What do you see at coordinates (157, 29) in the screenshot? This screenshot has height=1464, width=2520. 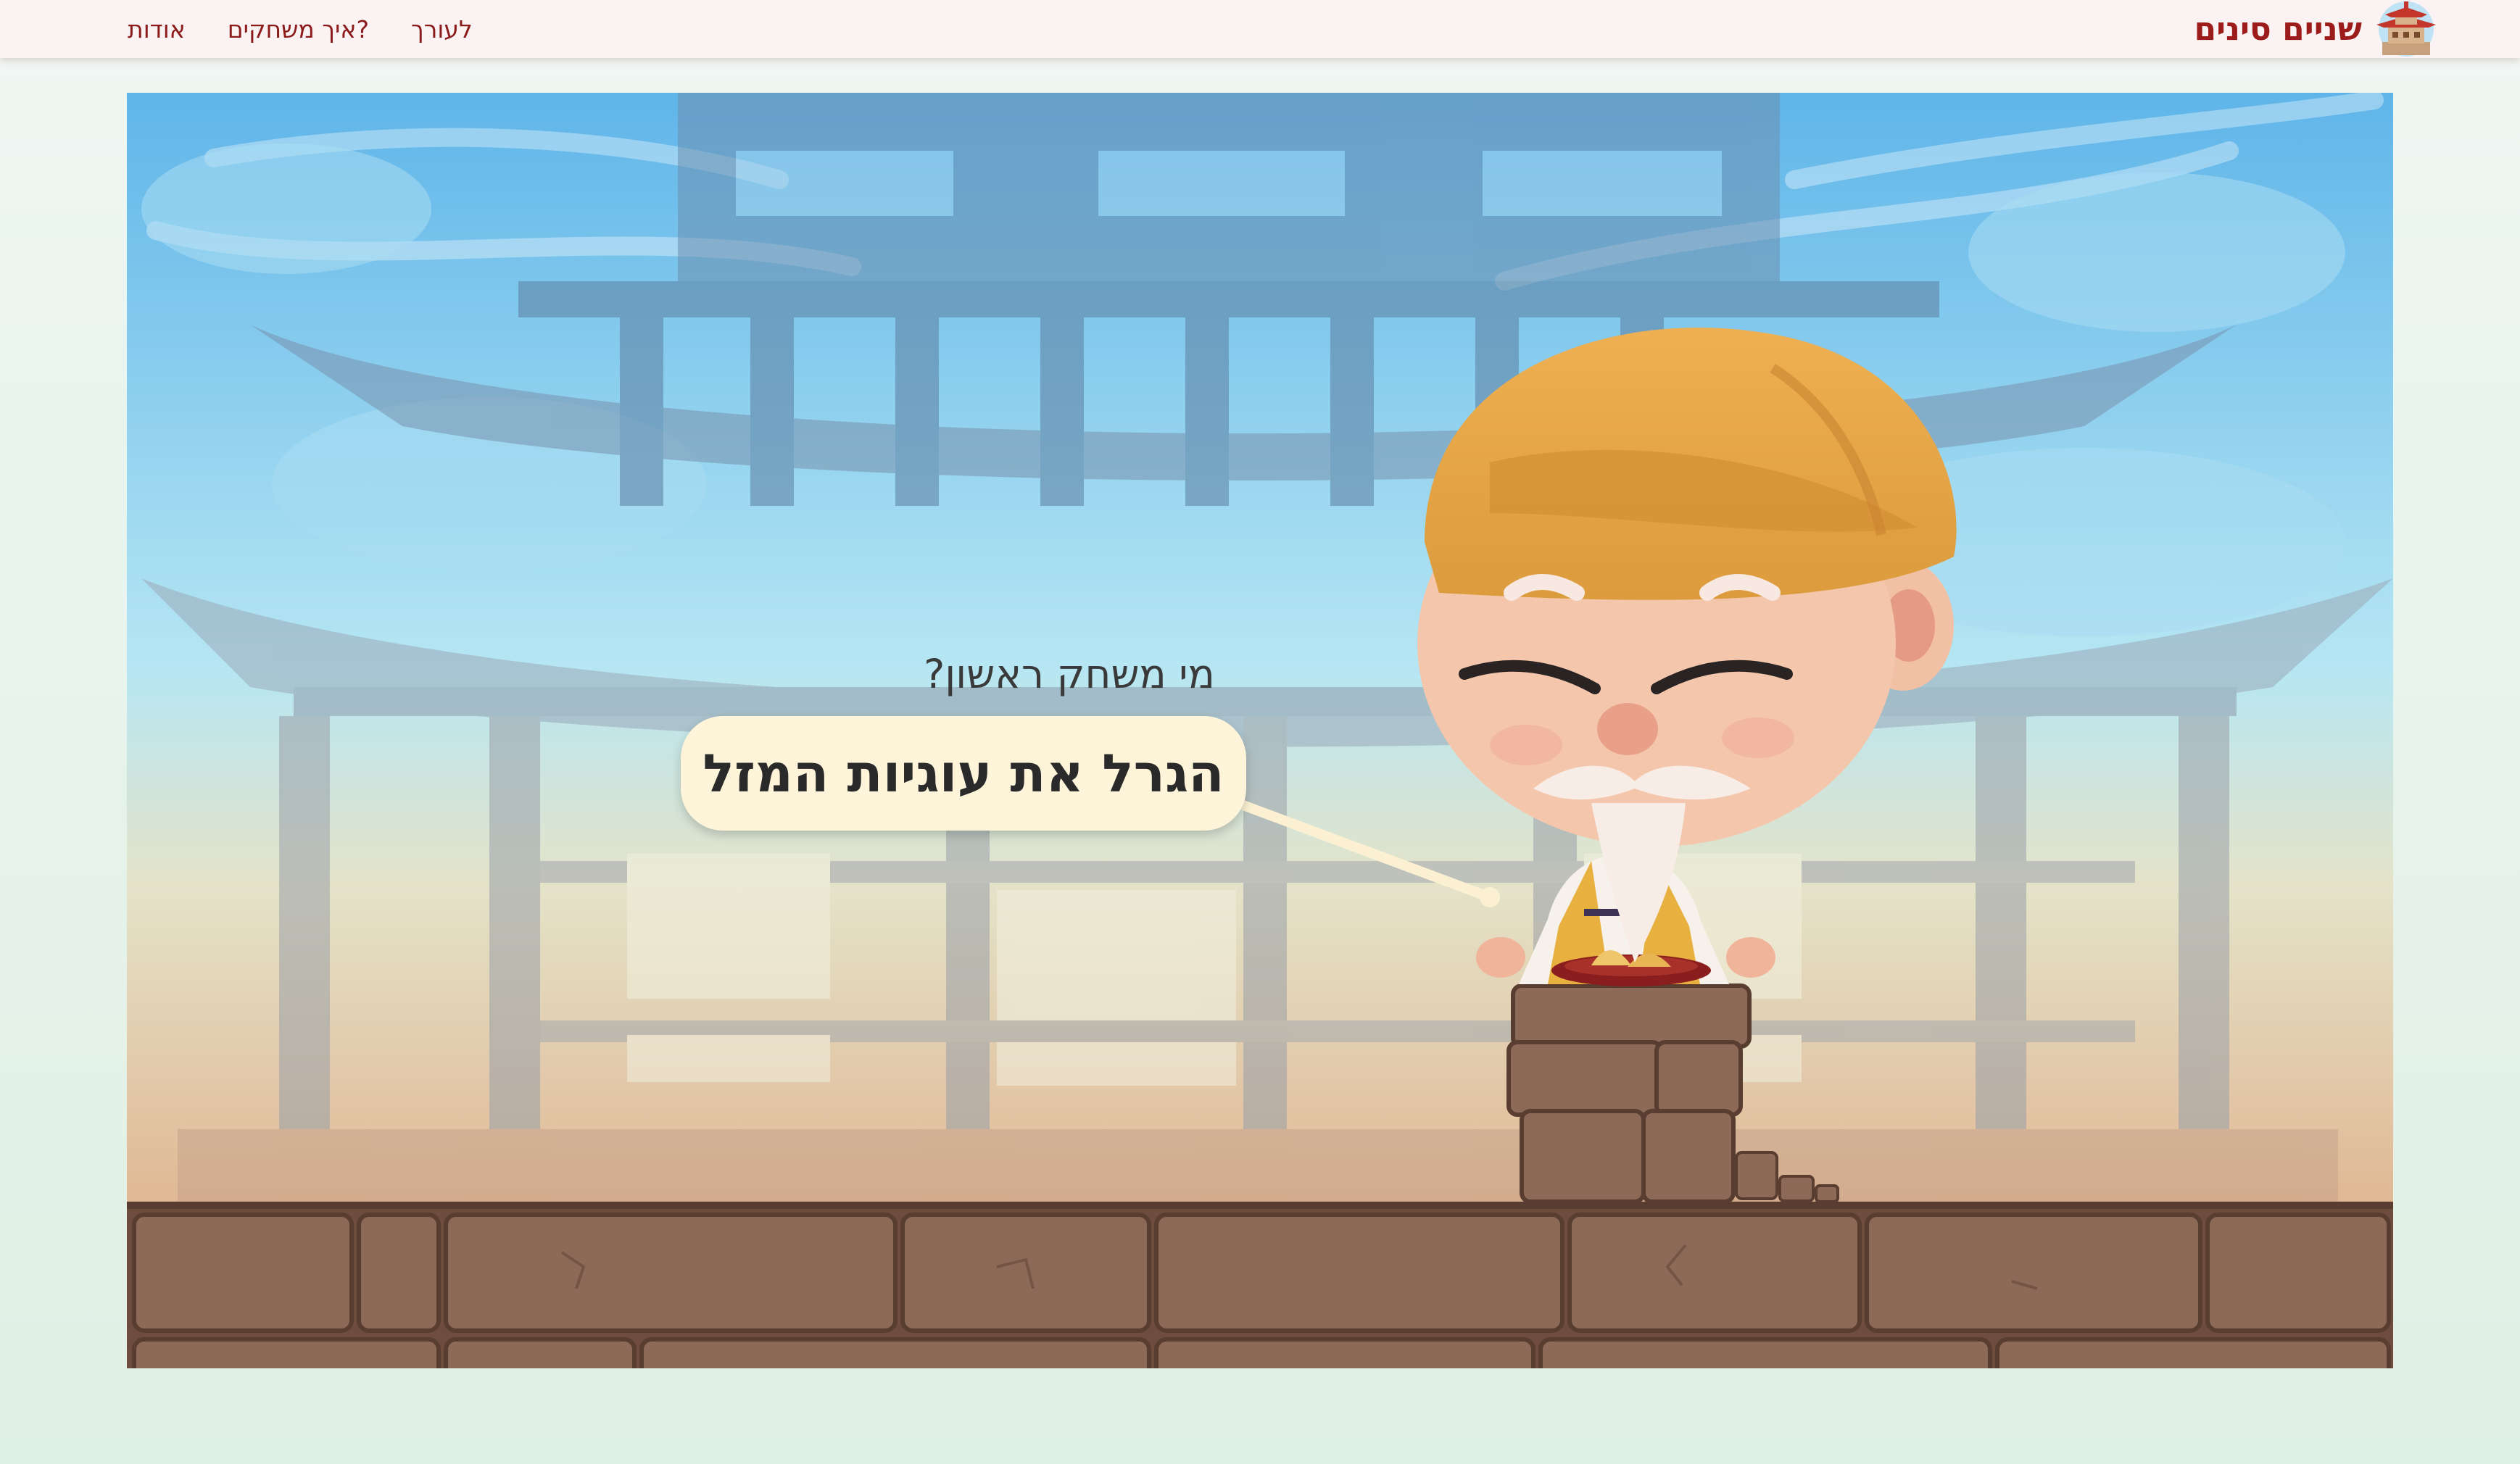 I see `nav-link-about: אודות` at bounding box center [157, 29].